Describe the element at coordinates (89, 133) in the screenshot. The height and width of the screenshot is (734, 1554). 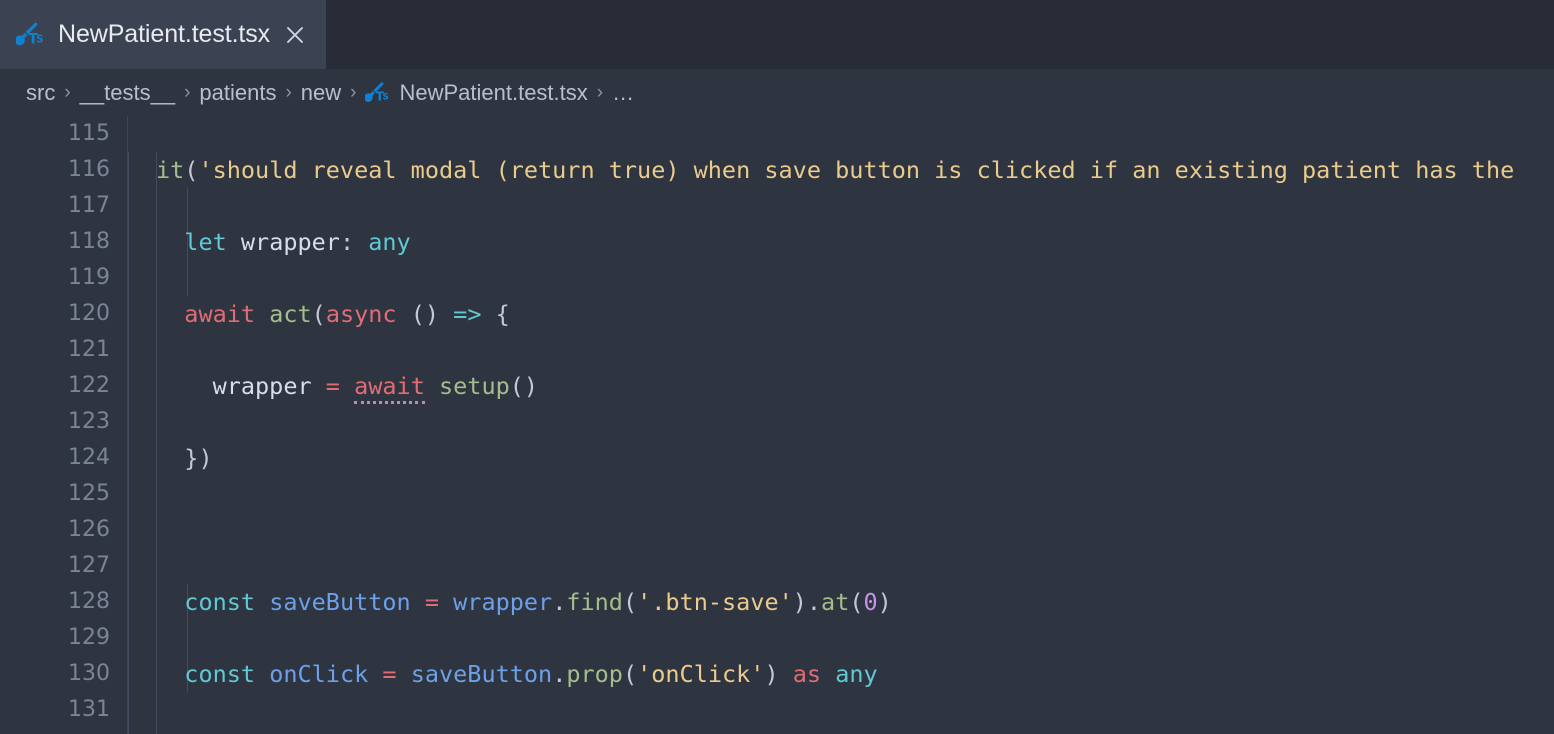
I see `line-number: 115` at that location.